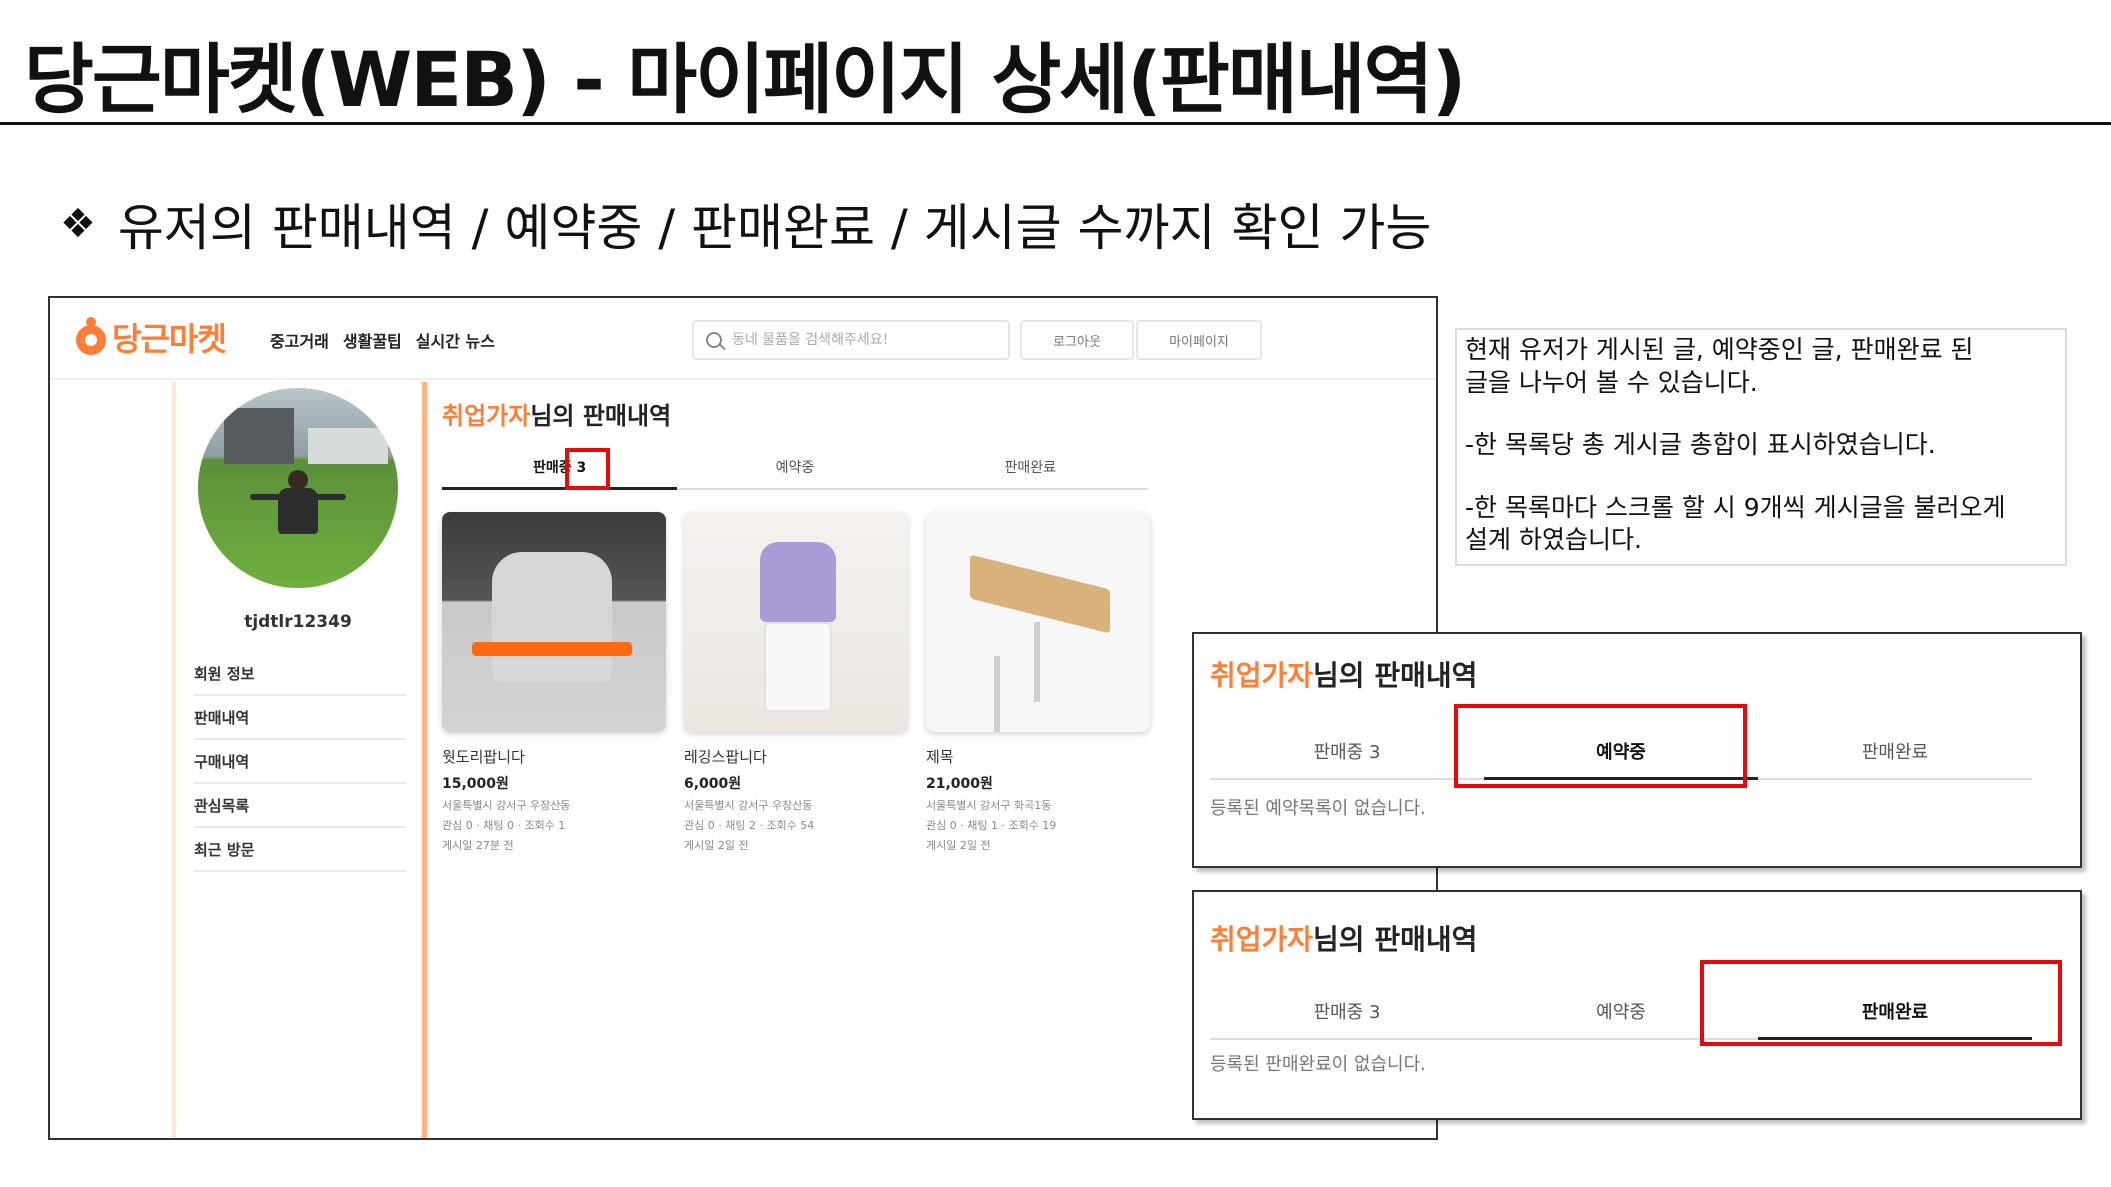  I want to click on main-nav: 중고거래 생활꿀팁 실시간 뉴스, so click(382, 340).